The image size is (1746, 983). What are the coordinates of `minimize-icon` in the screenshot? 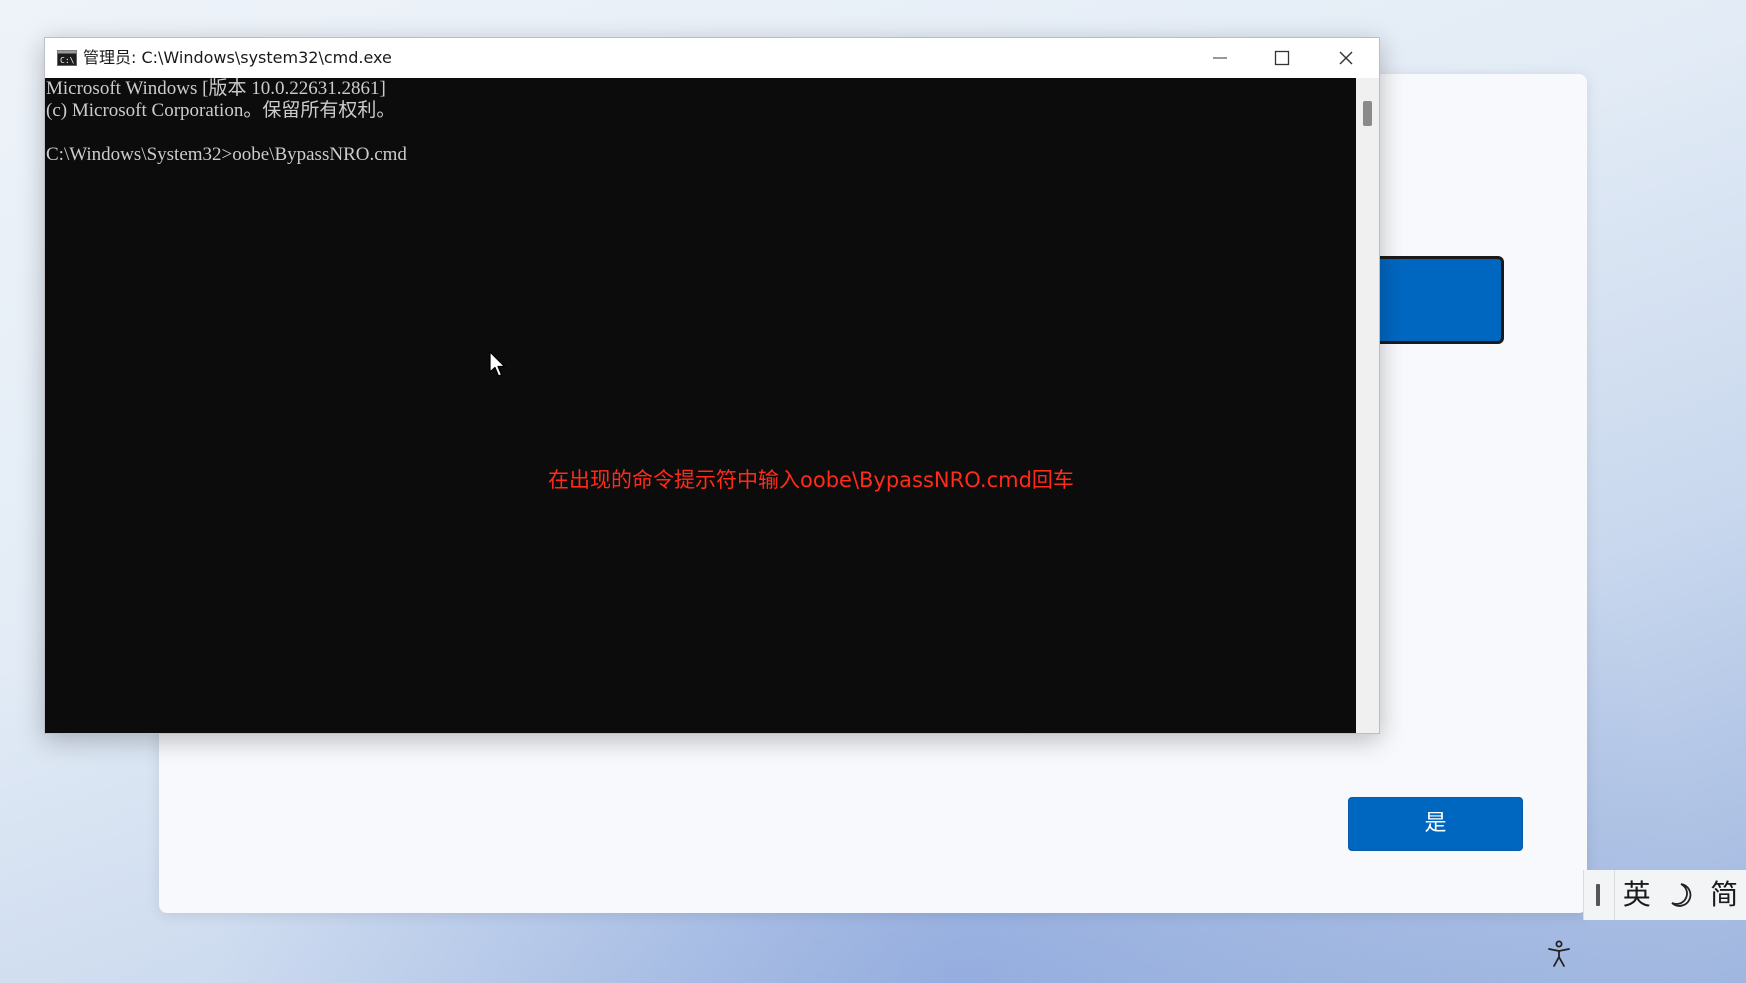 It's located at (1220, 58).